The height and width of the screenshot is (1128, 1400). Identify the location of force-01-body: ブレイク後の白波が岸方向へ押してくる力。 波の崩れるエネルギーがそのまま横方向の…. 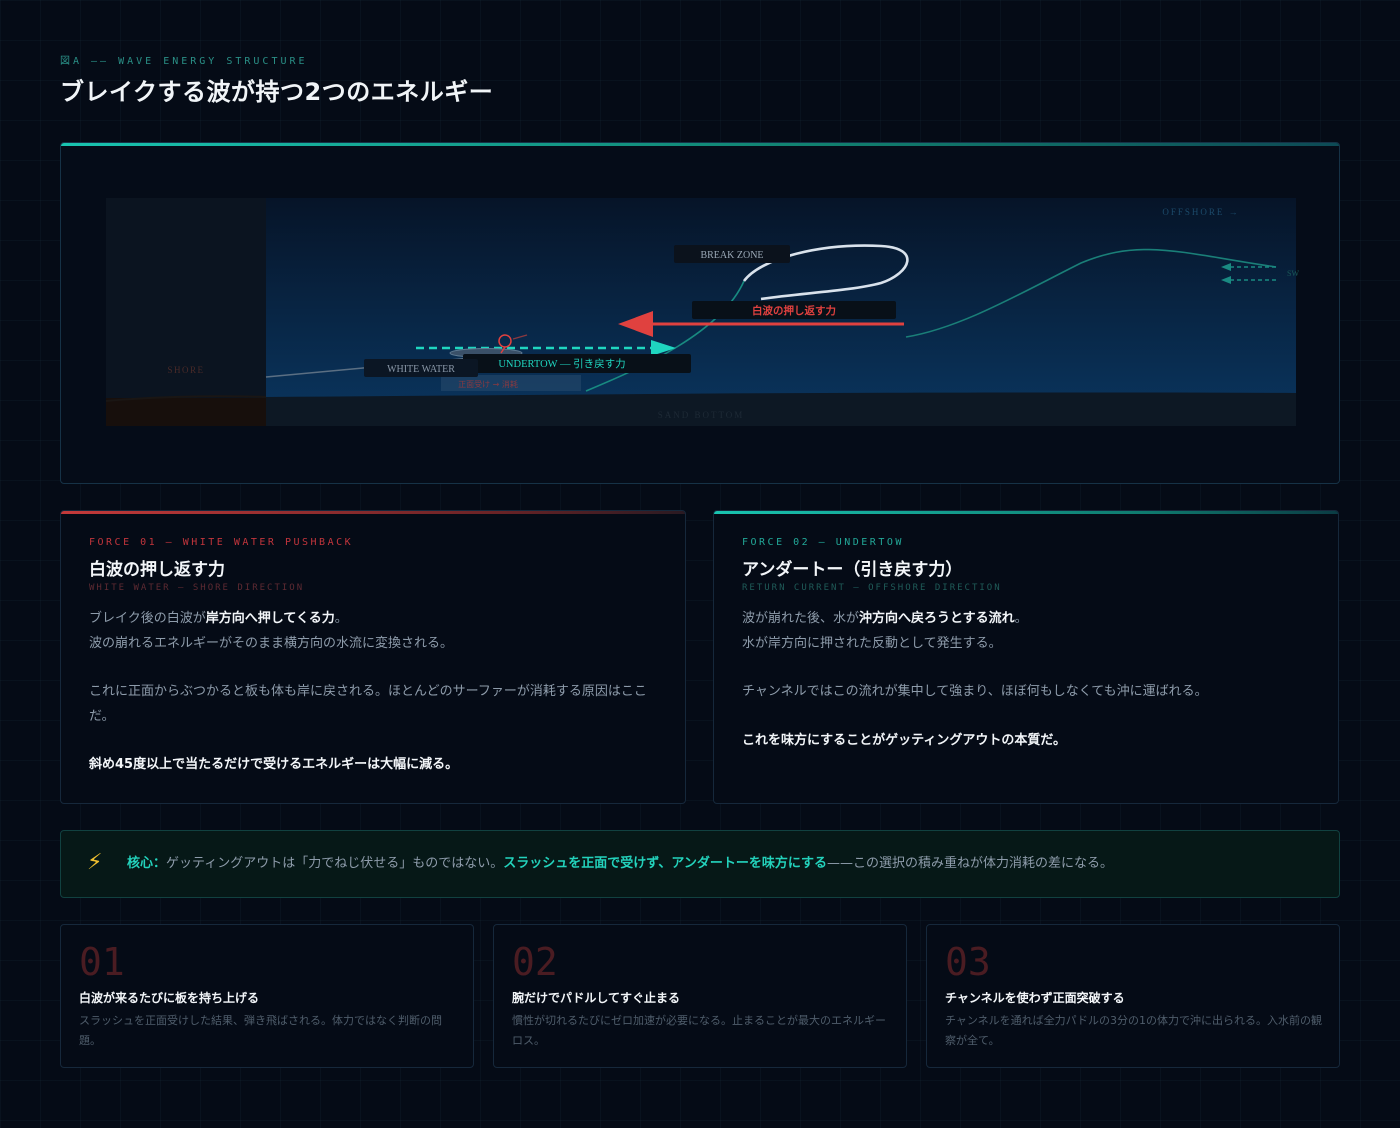
(374, 704).